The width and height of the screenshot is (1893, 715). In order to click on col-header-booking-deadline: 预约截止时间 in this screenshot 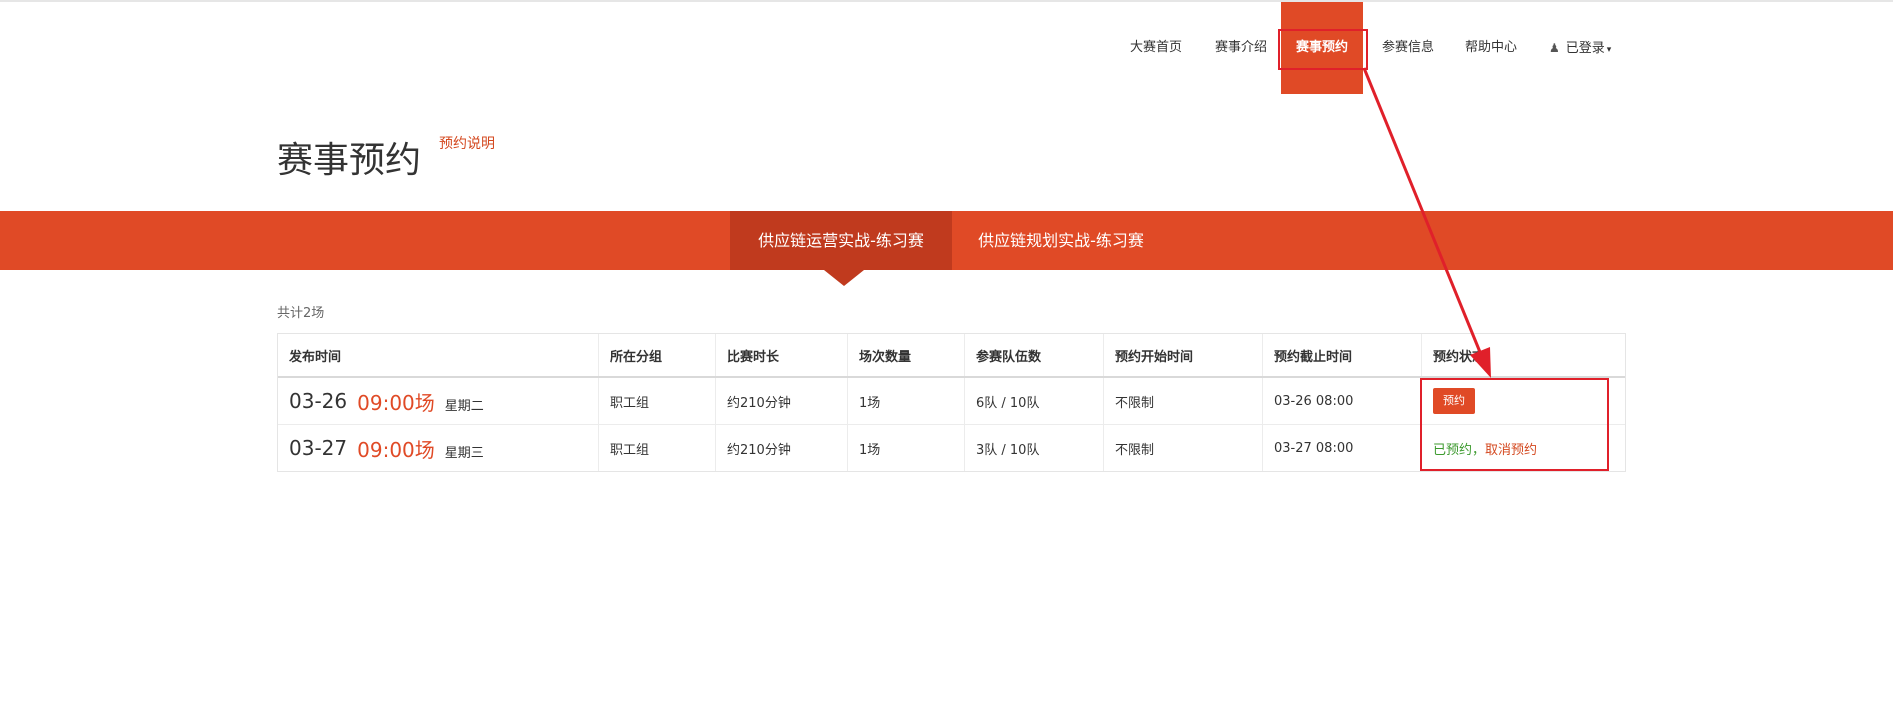, I will do `click(1342, 355)`.